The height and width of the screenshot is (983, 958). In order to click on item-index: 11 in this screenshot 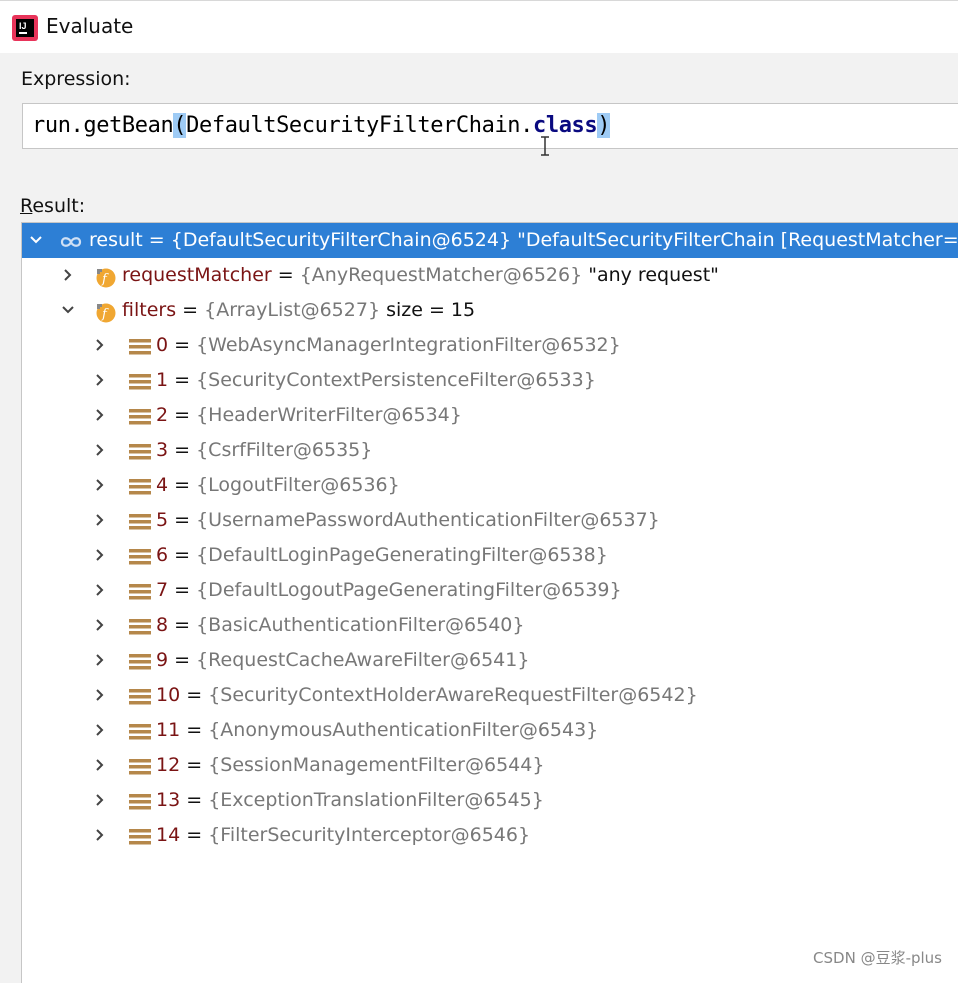, I will do `click(168, 730)`.